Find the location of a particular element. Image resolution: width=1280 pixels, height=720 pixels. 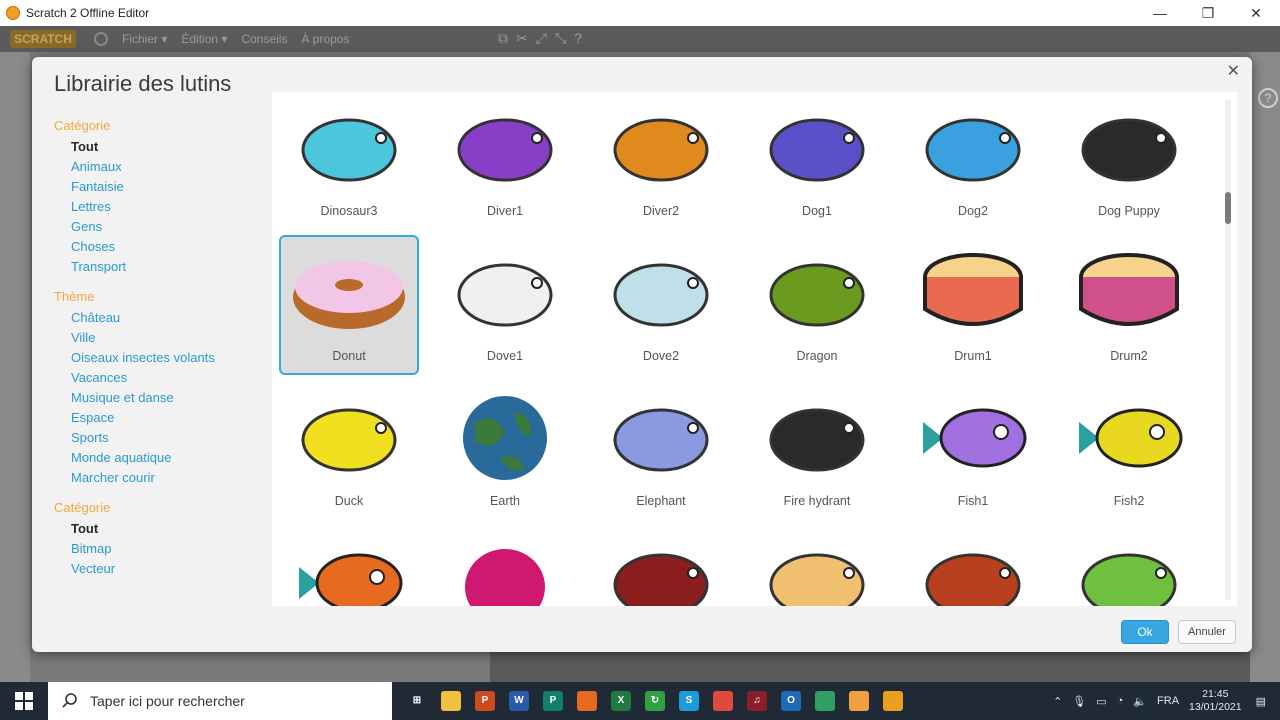

clock-date: 13/01/2021 is located at coordinates (1215, 707).